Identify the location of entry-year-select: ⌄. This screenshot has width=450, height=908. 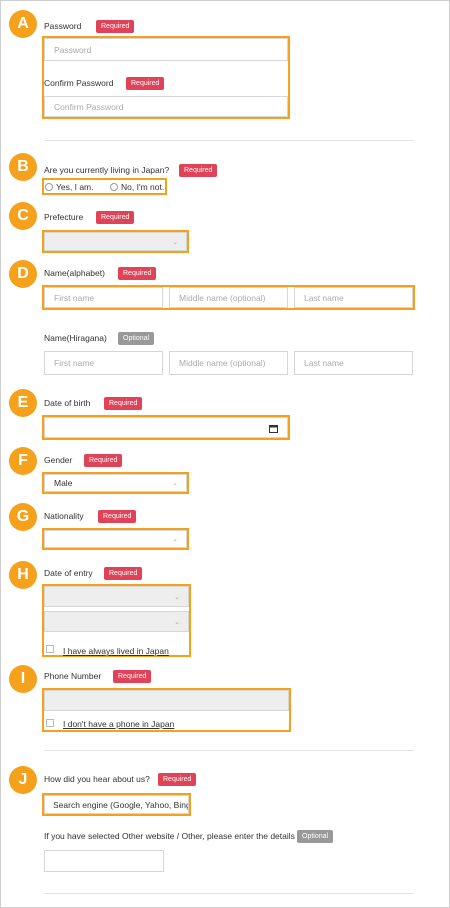
(116, 596).